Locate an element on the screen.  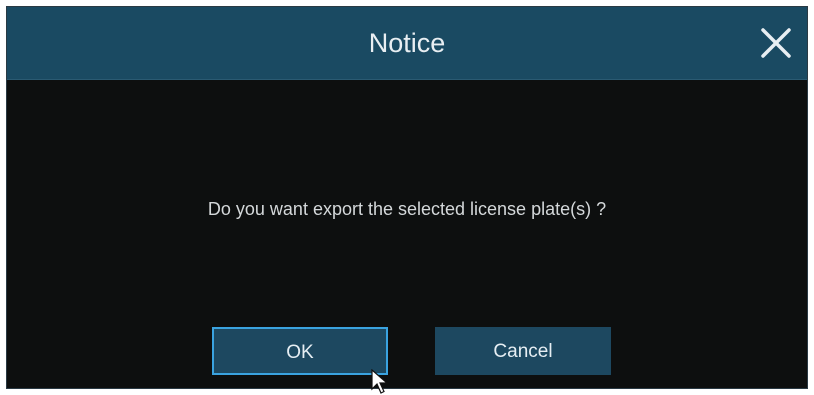
dialog-title: Notice is located at coordinates (407, 43).